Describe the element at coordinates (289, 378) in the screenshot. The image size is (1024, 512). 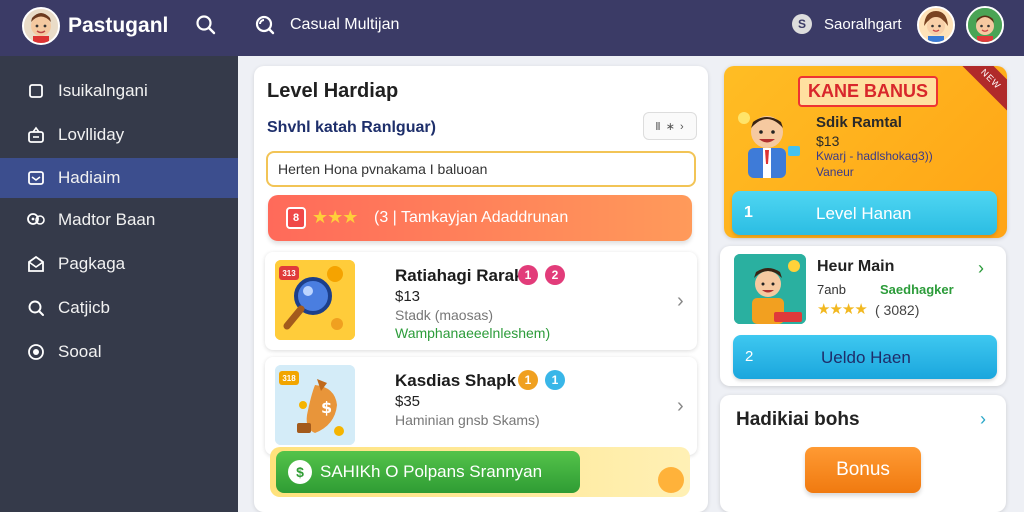
I see `price-tag: 318` at that location.